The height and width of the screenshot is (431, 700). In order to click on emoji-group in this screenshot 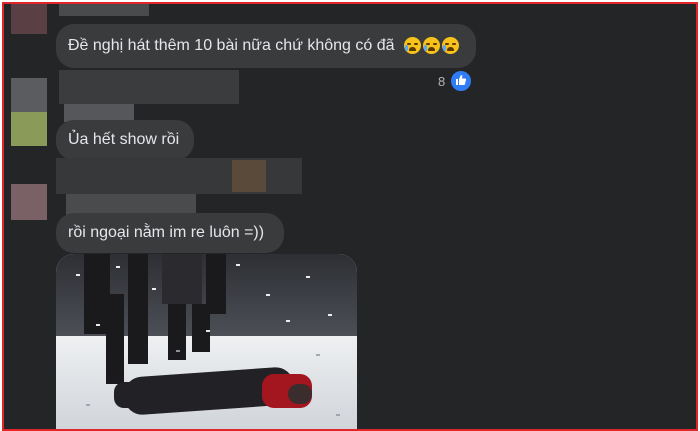, I will do `click(430, 47)`.